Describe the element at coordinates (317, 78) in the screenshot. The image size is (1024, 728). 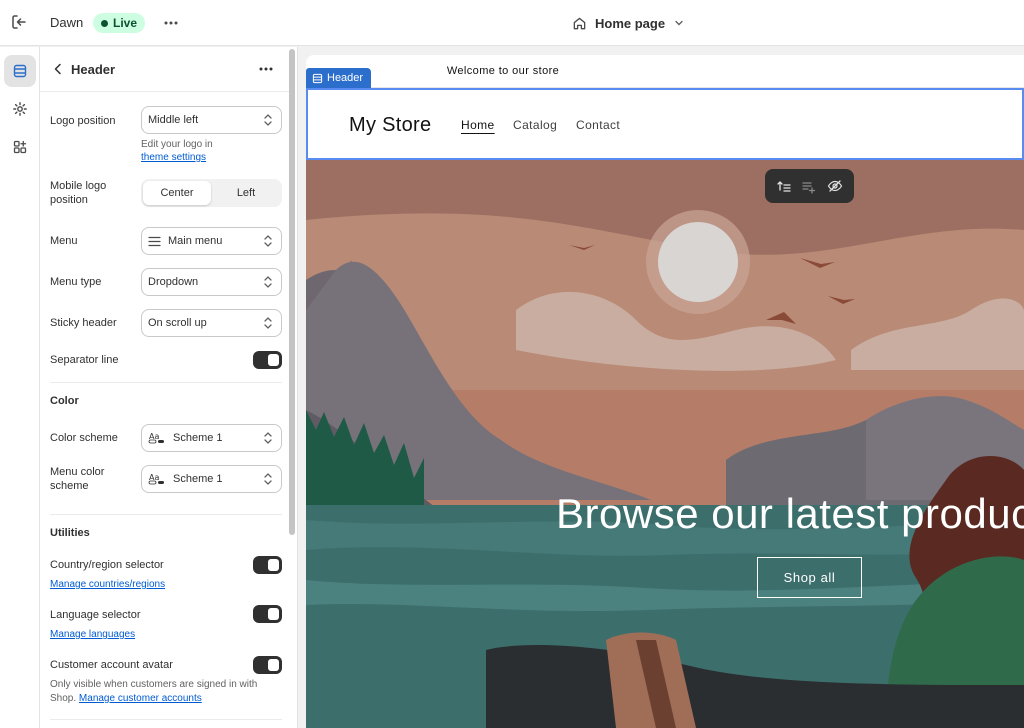
I see `section-icon` at that location.